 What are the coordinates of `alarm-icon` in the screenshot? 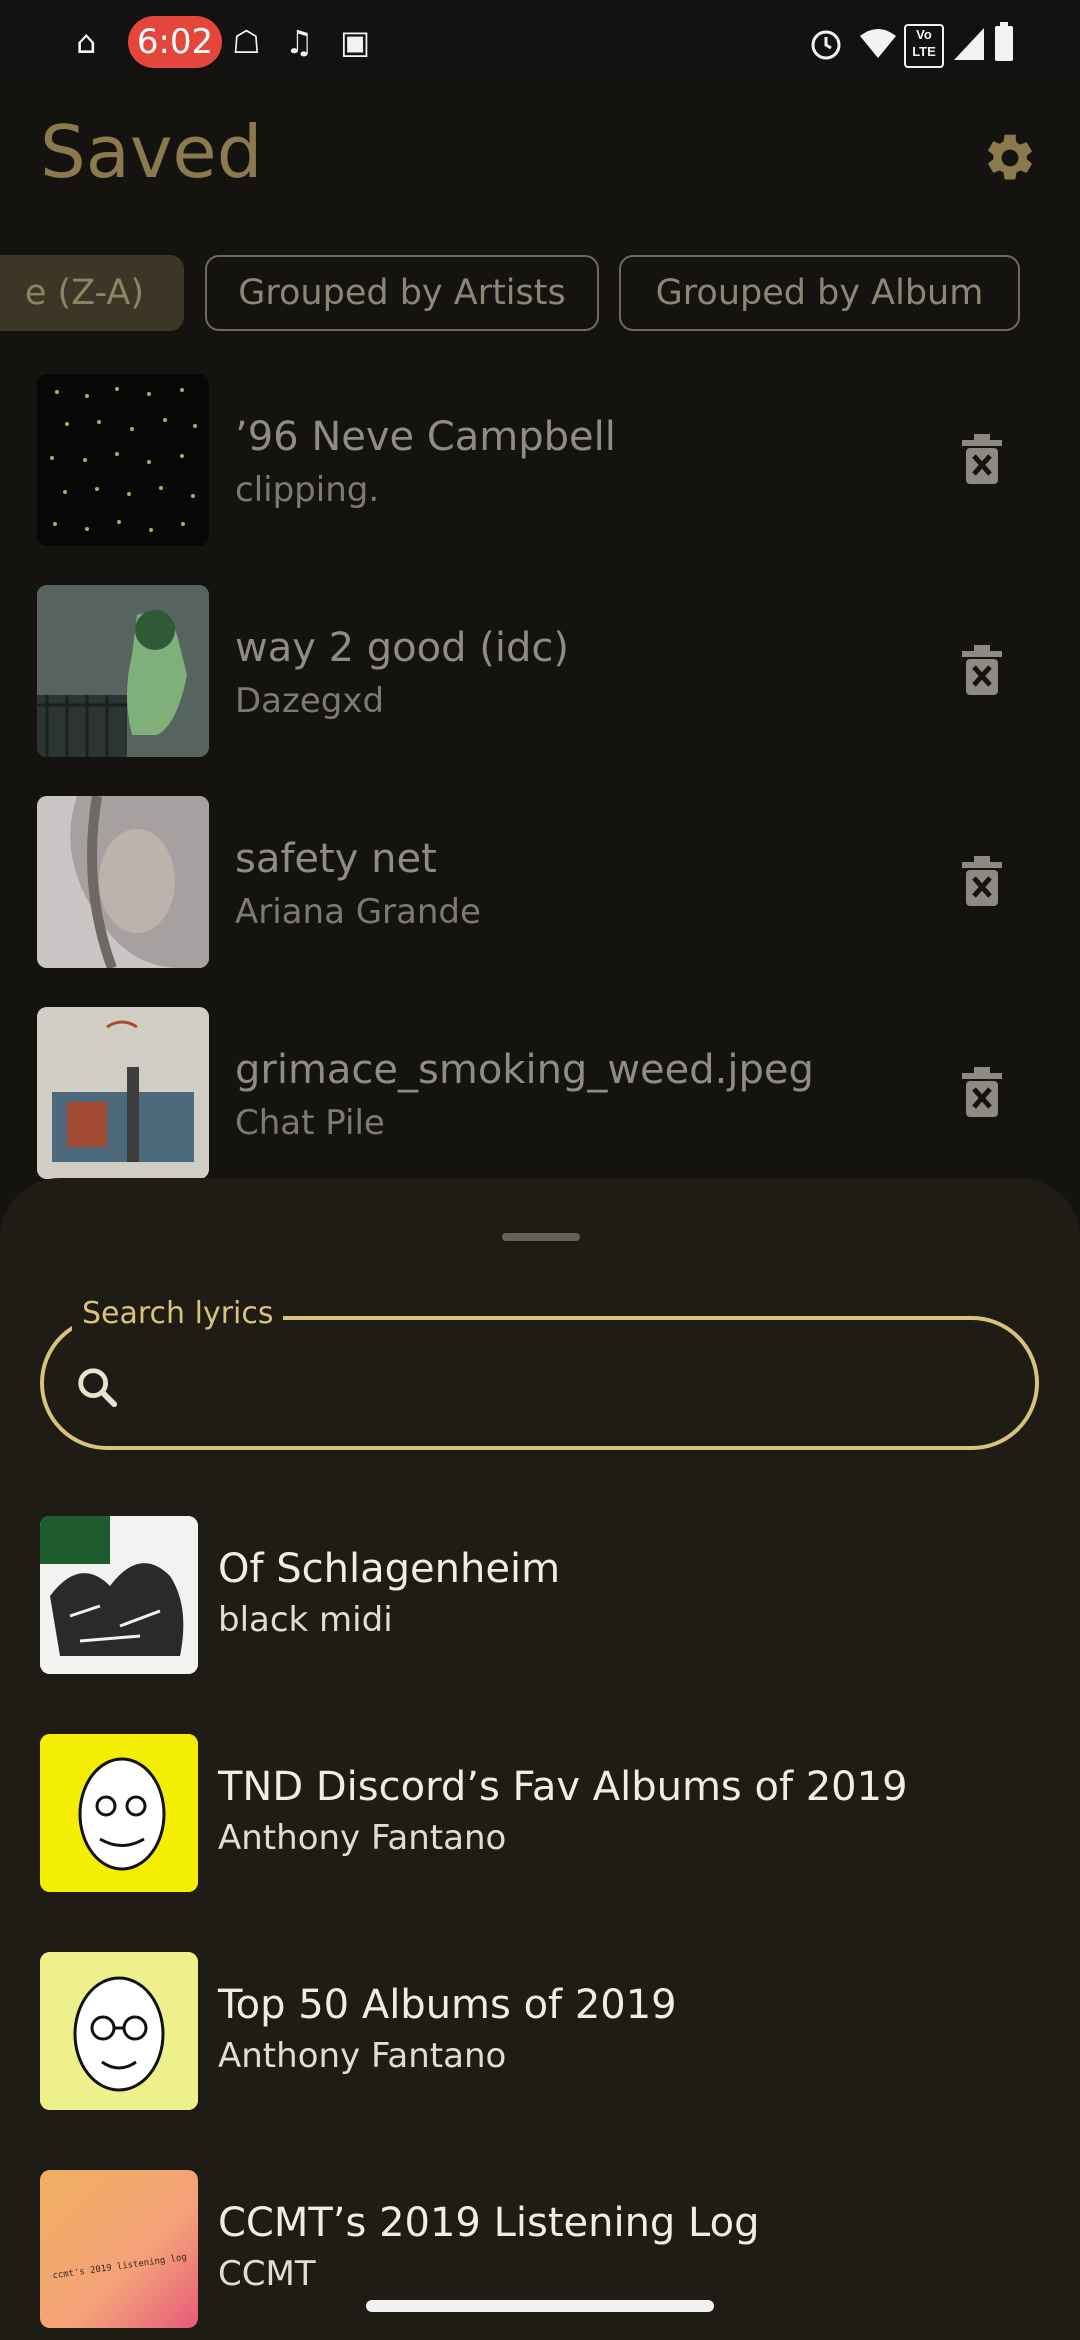 It's located at (826, 45).